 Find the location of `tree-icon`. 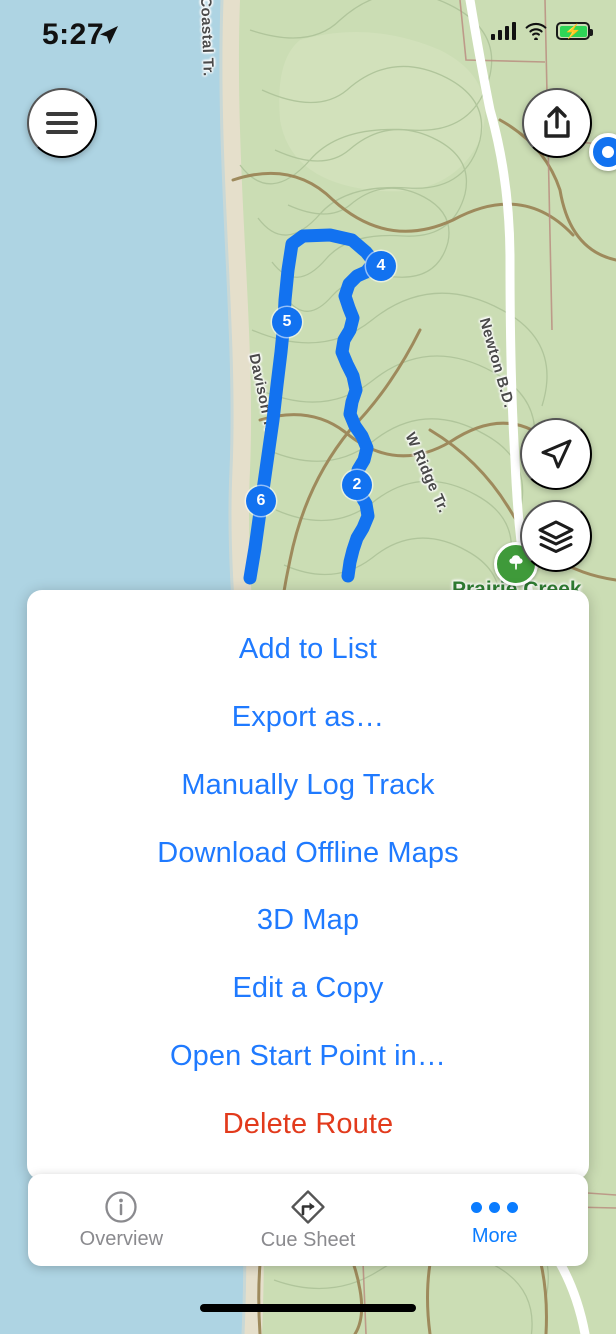

tree-icon is located at coordinates (516, 562).